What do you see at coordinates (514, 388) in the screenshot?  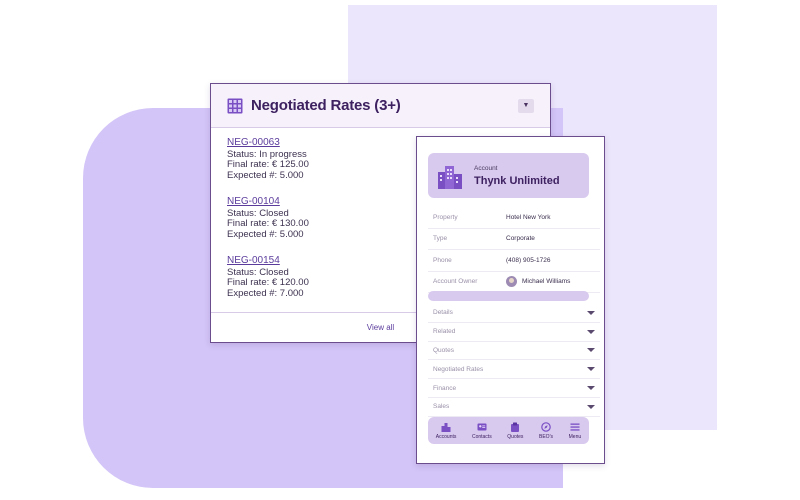 I see `section-finance: Finance` at bounding box center [514, 388].